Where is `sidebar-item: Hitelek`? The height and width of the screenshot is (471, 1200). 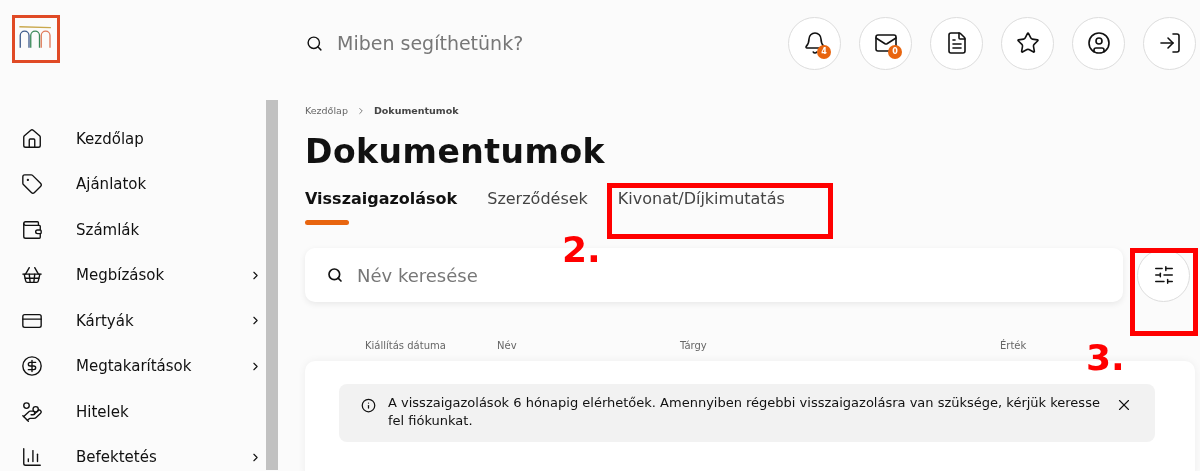
sidebar-item: Hitelek is located at coordinates (133, 412).